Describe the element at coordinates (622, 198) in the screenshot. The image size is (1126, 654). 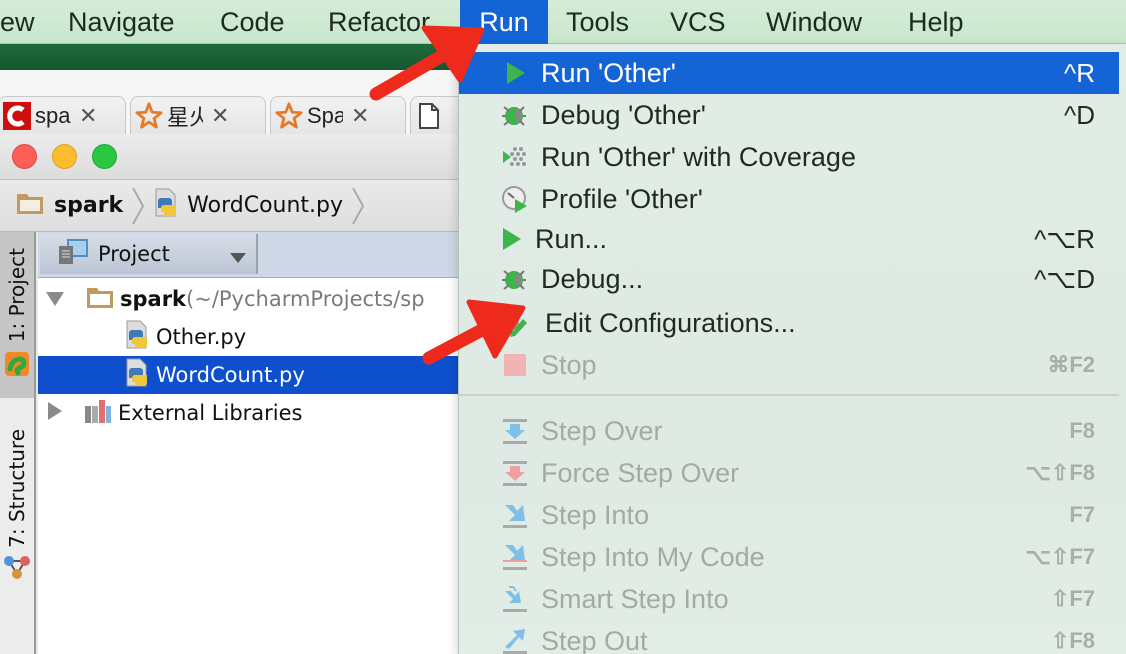
I see `menu-item-label: Profile 'Other'` at that location.